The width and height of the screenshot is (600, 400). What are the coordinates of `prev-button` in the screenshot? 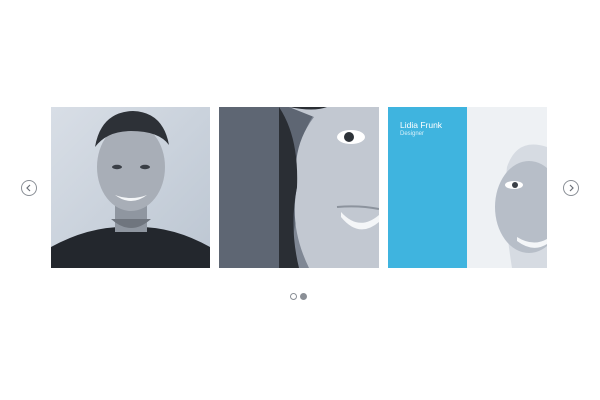 It's located at (29, 188).